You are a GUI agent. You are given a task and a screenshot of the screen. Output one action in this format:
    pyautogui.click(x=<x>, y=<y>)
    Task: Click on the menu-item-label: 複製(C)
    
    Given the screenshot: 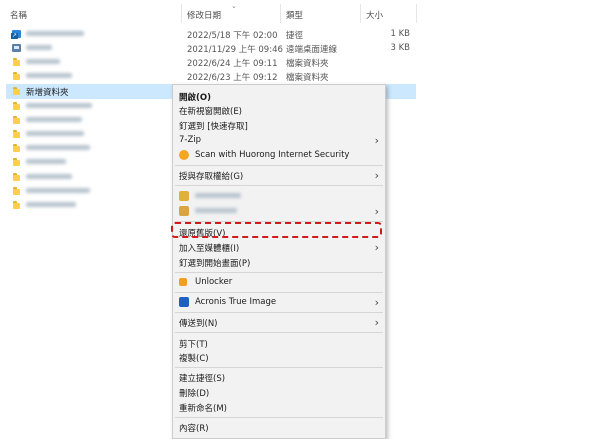 What is the action you would take?
    pyautogui.click(x=194, y=359)
    